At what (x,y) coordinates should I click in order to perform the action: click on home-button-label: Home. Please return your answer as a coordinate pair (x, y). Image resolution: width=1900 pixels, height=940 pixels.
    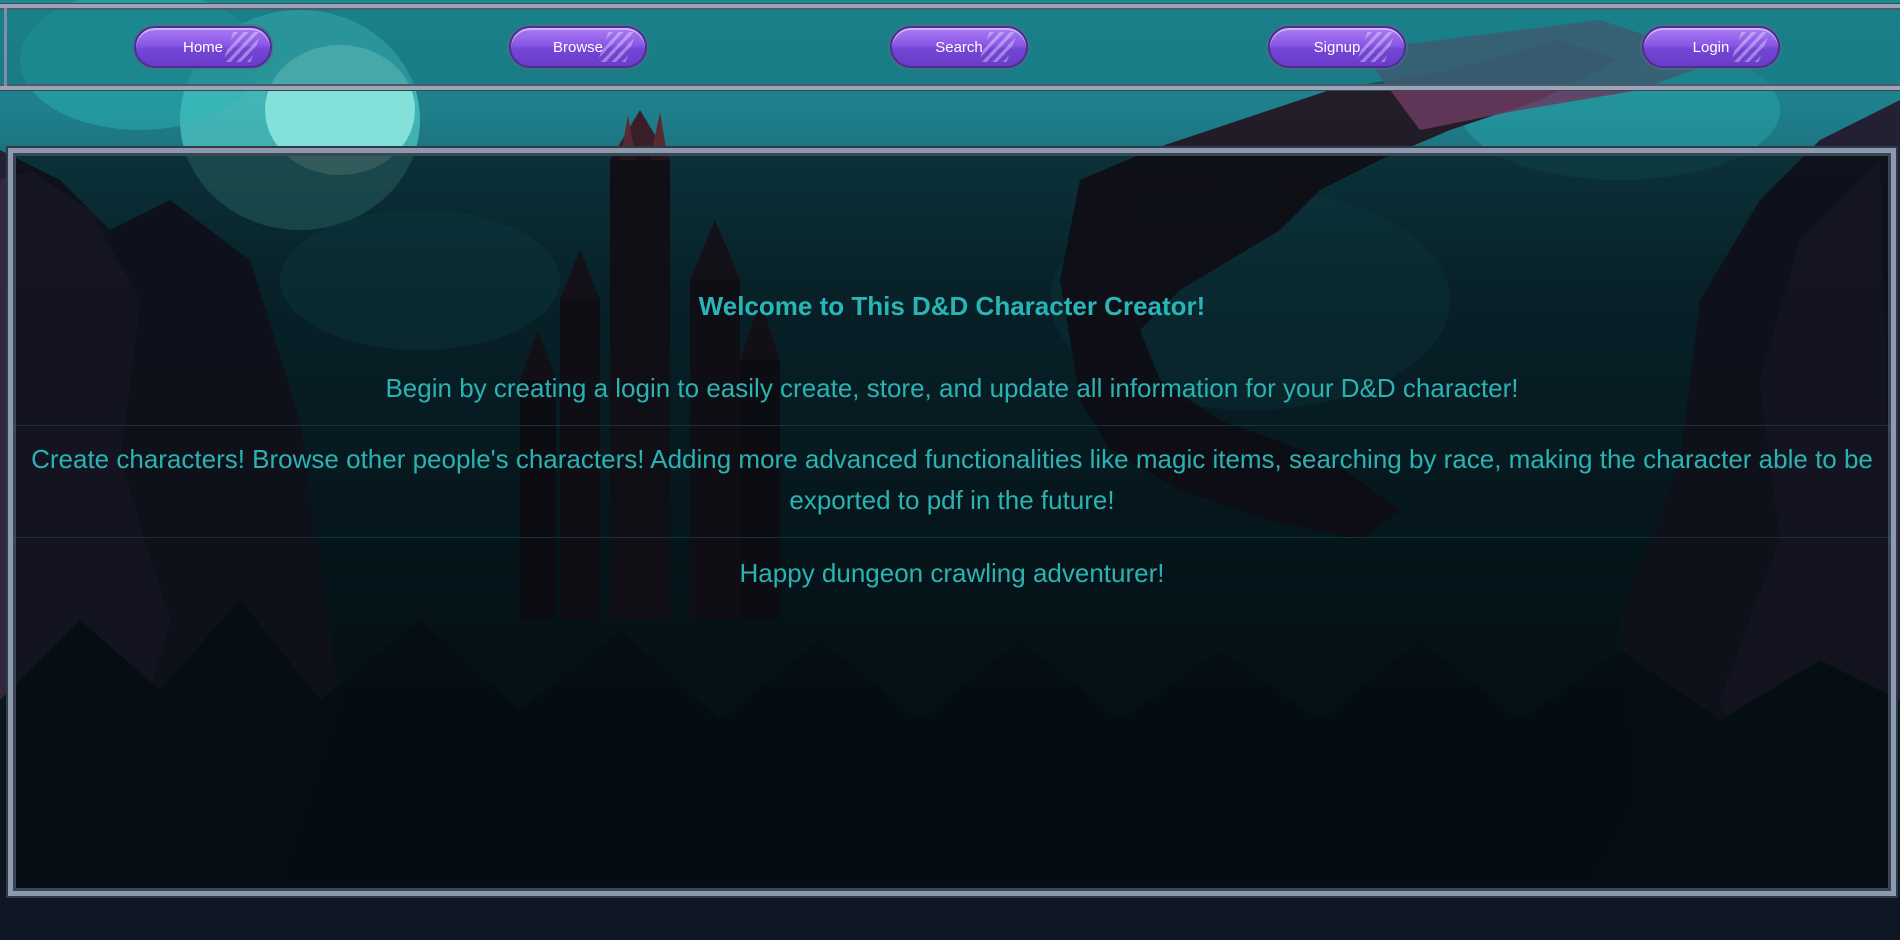
    Looking at the image, I should click on (202, 47).